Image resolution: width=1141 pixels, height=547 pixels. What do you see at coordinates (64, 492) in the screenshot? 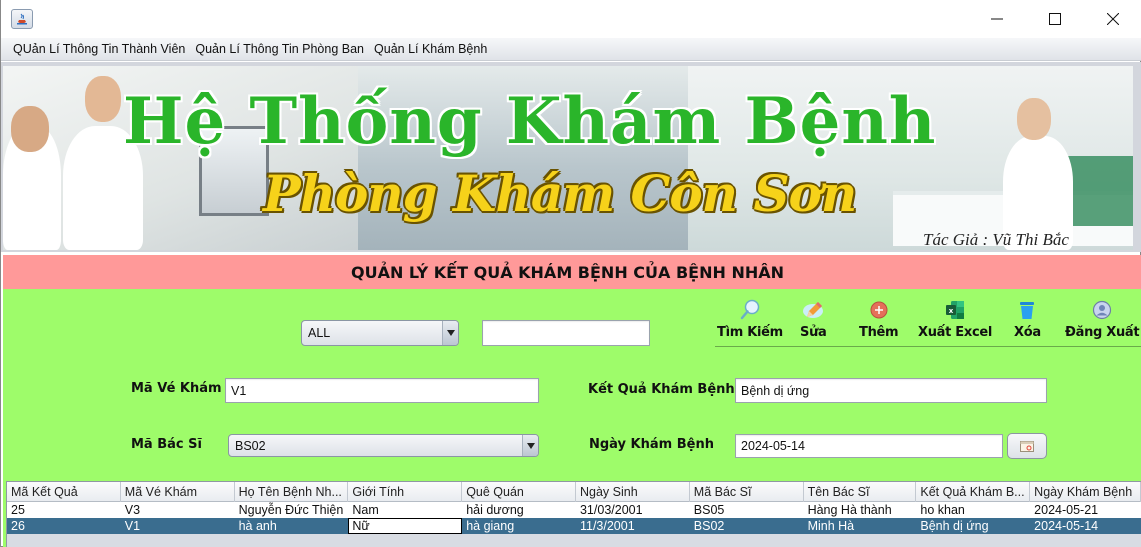
I see `column-header: Mã Kết Quả` at bounding box center [64, 492].